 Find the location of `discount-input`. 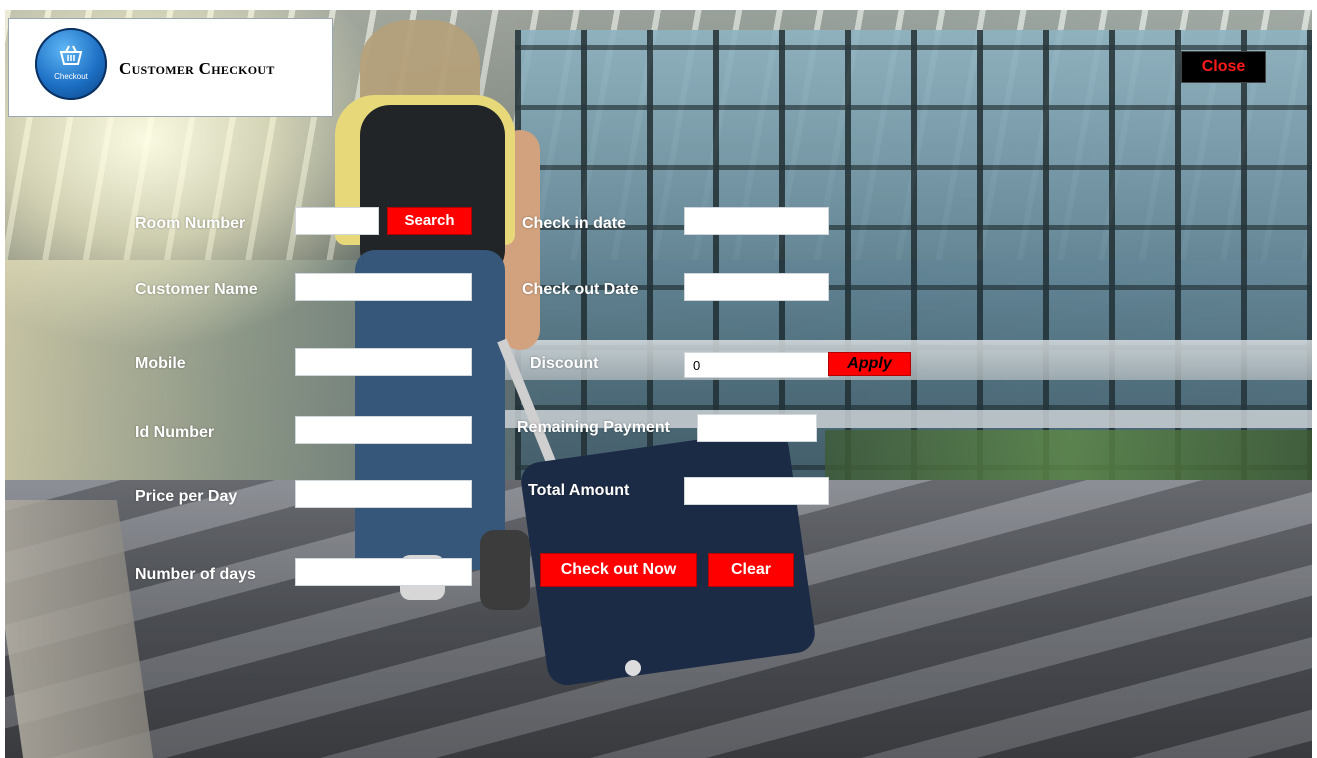

discount-input is located at coordinates (756, 365).